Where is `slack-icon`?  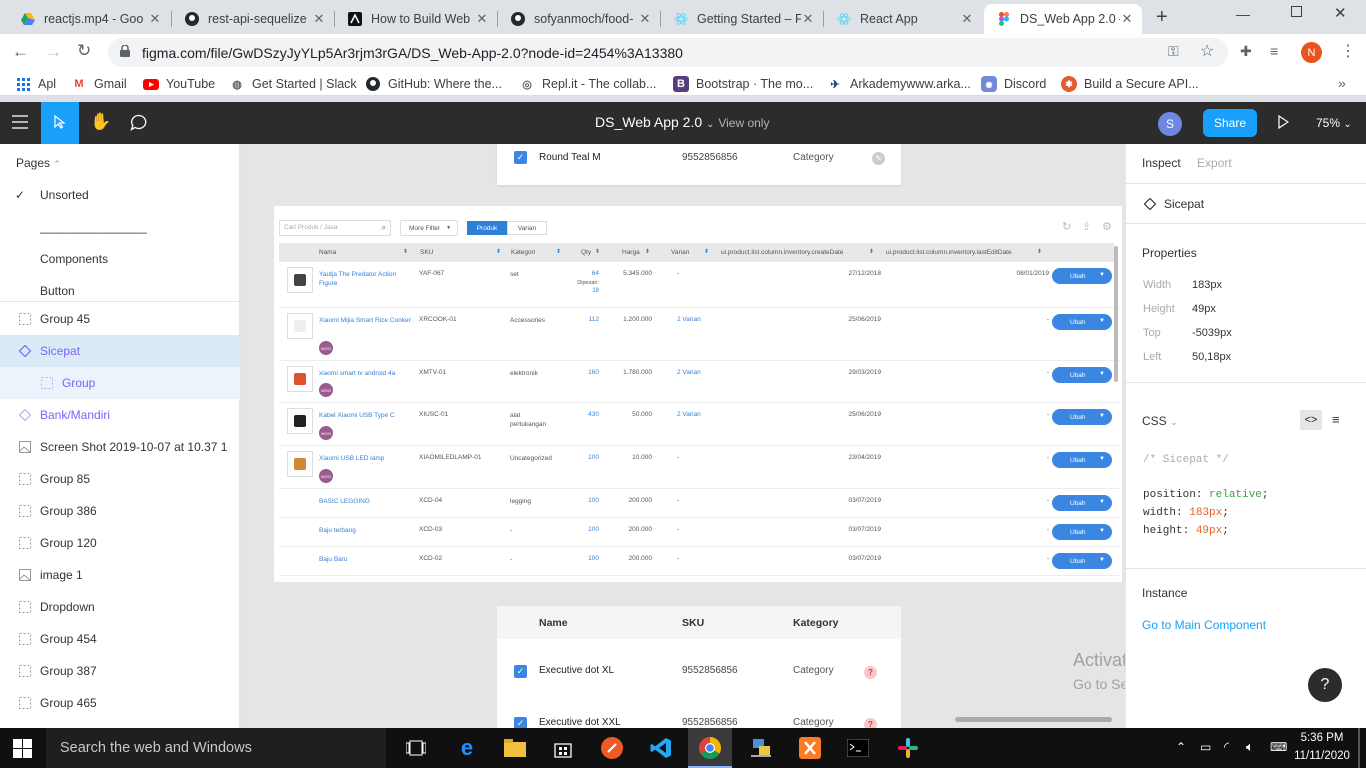 slack-icon is located at coordinates (908, 748).